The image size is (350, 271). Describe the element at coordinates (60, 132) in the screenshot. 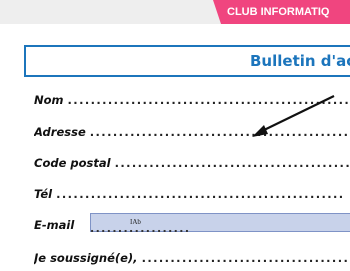

I see `field-label-adresse: Adresse` at that location.